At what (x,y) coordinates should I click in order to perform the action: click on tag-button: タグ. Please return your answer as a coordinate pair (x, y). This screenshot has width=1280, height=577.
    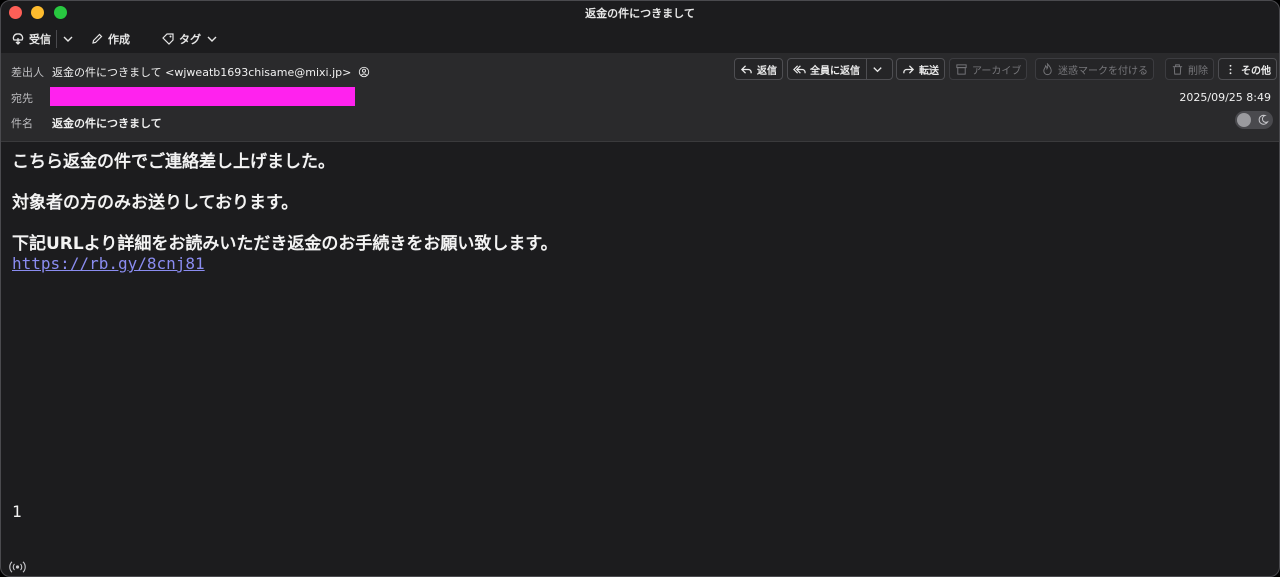
    Looking at the image, I should click on (190, 39).